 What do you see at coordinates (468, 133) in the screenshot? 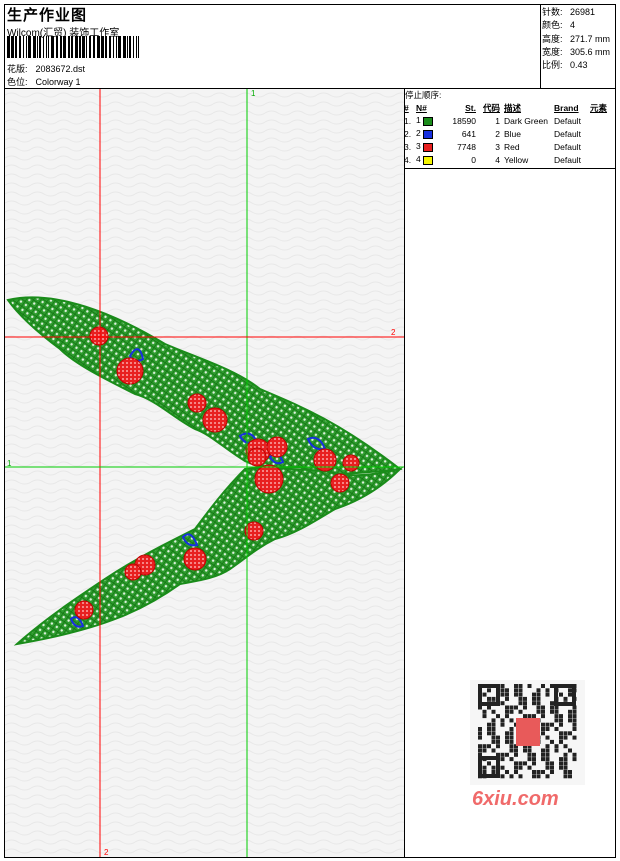
I see `row-stitches: 641` at bounding box center [468, 133].